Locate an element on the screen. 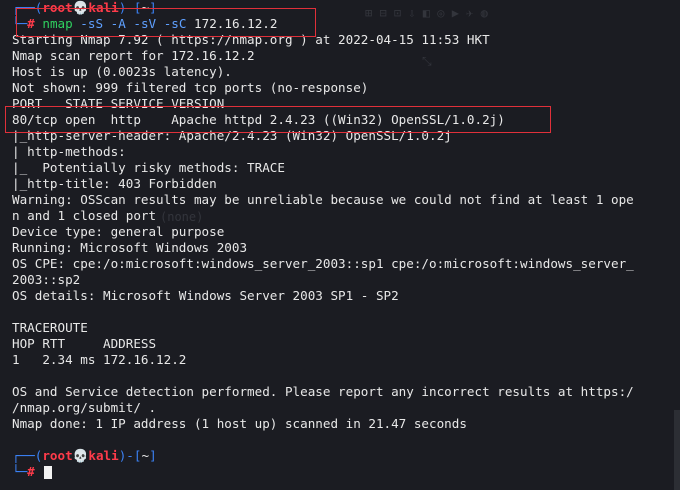 The width and height of the screenshot is (680, 490). output-line: |_ Potentially risky methods: TRACE is located at coordinates (148, 167).